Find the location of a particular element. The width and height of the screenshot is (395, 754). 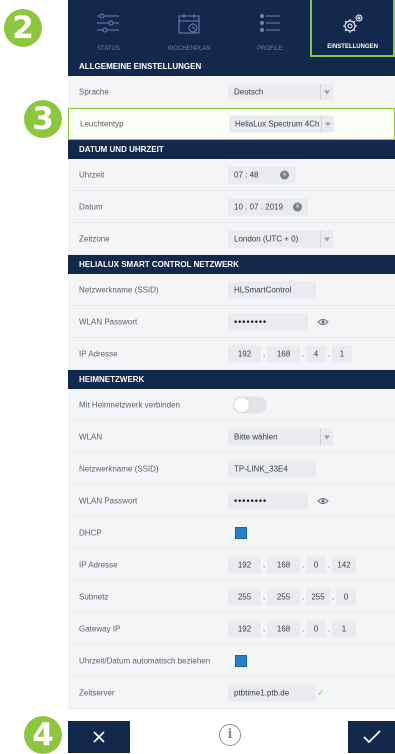

tab-label: EINSTELLUNGEN is located at coordinates (352, 47).